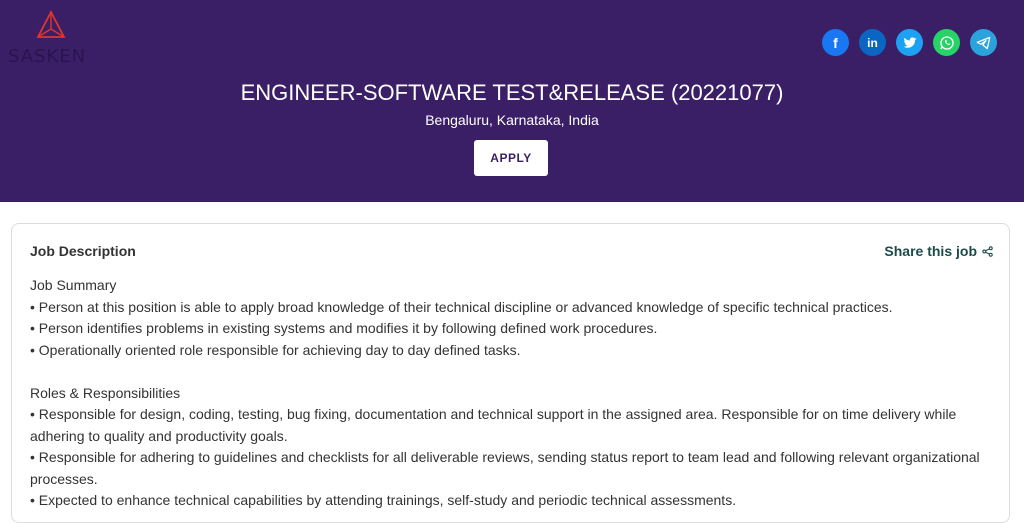 The width and height of the screenshot is (1024, 523). I want to click on twitter-bird-icon, so click(909, 42).